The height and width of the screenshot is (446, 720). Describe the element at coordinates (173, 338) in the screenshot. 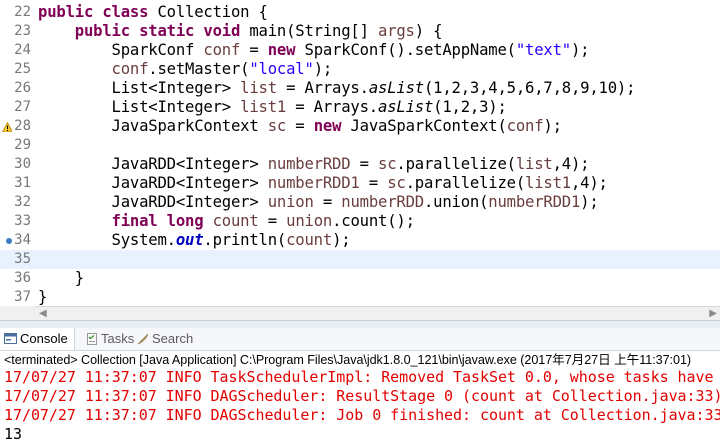

I see `tab-search-label: Search` at that location.